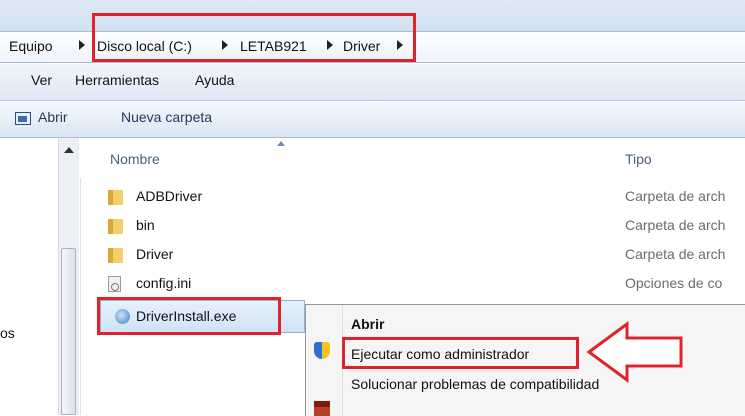 This screenshot has width=745, height=416. What do you see at coordinates (412, 158) in the screenshot?
I see `column-header: Nombre Tipo` at bounding box center [412, 158].